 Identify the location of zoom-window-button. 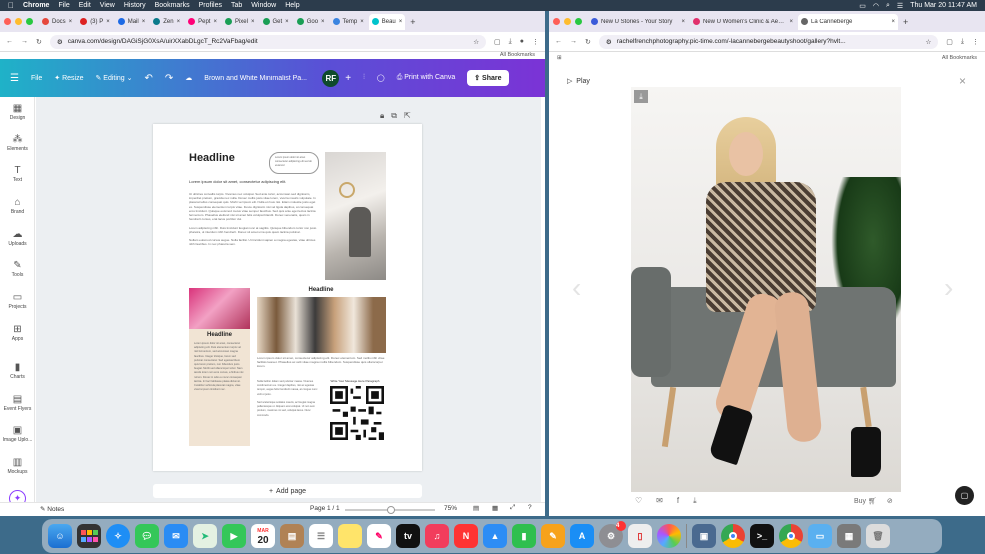
(29, 21).